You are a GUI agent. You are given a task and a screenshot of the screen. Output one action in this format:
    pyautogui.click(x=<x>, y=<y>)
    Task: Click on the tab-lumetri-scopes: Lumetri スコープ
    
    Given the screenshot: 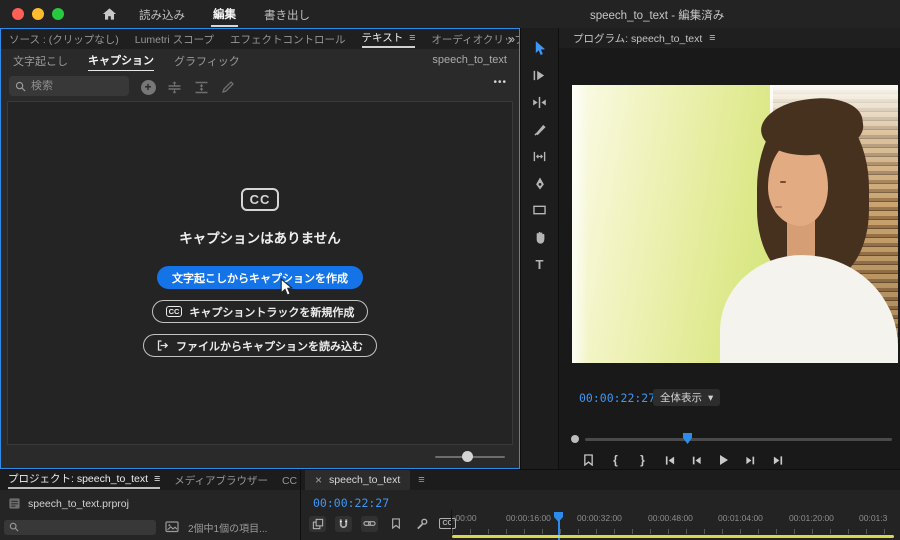 What is the action you would take?
    pyautogui.click(x=174, y=39)
    